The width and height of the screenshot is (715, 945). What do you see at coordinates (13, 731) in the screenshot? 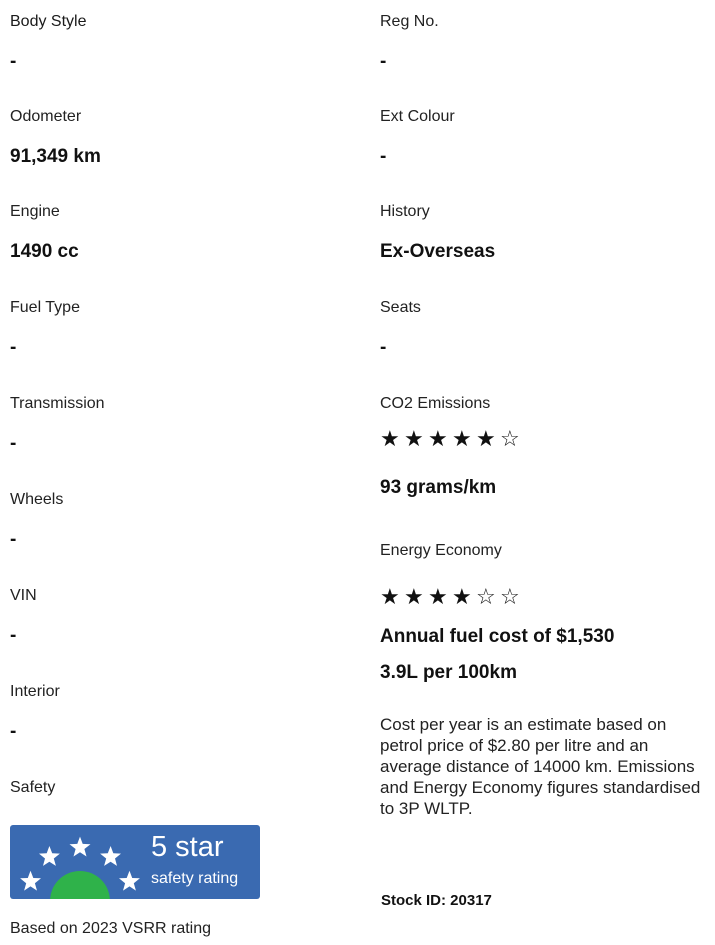
I see `interior-value: -` at bounding box center [13, 731].